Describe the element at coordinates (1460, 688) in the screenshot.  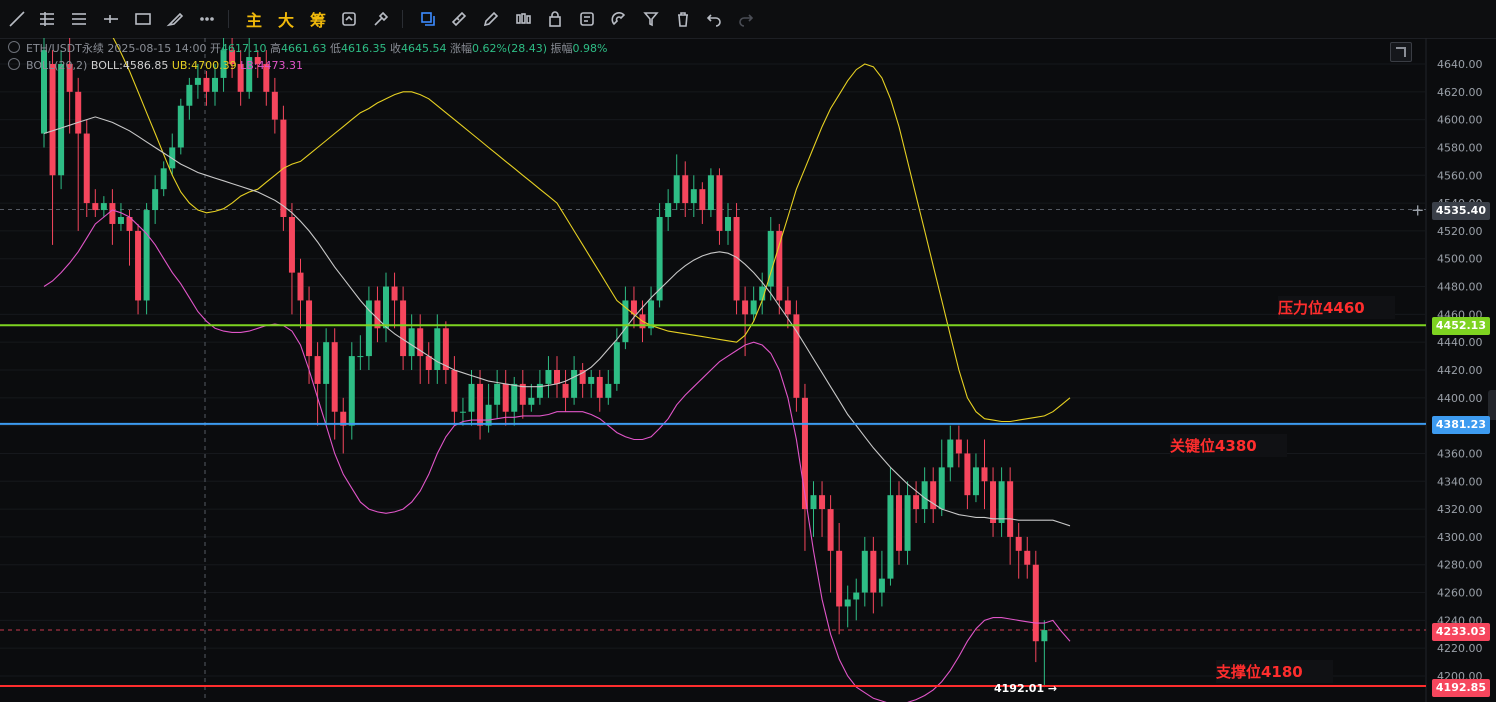
I see `support-price-tag: 4192.85` at that location.